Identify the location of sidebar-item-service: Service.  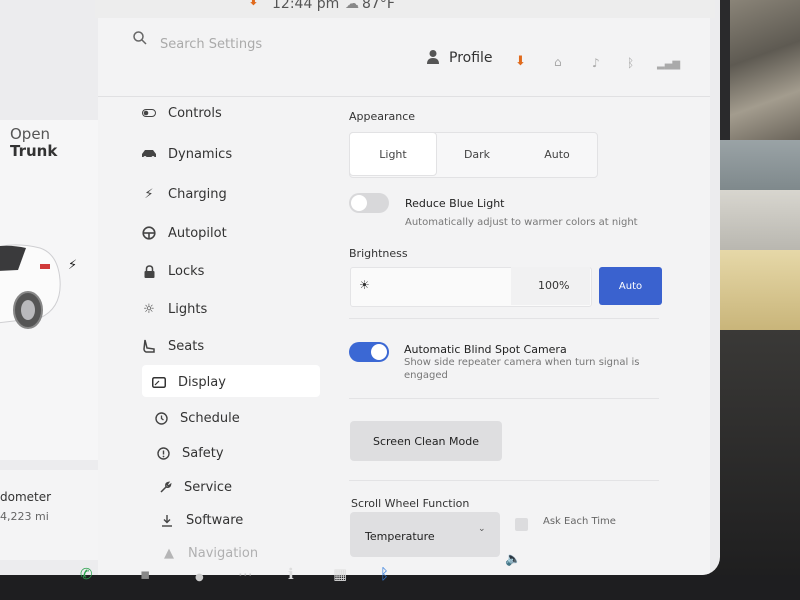
(194, 487).